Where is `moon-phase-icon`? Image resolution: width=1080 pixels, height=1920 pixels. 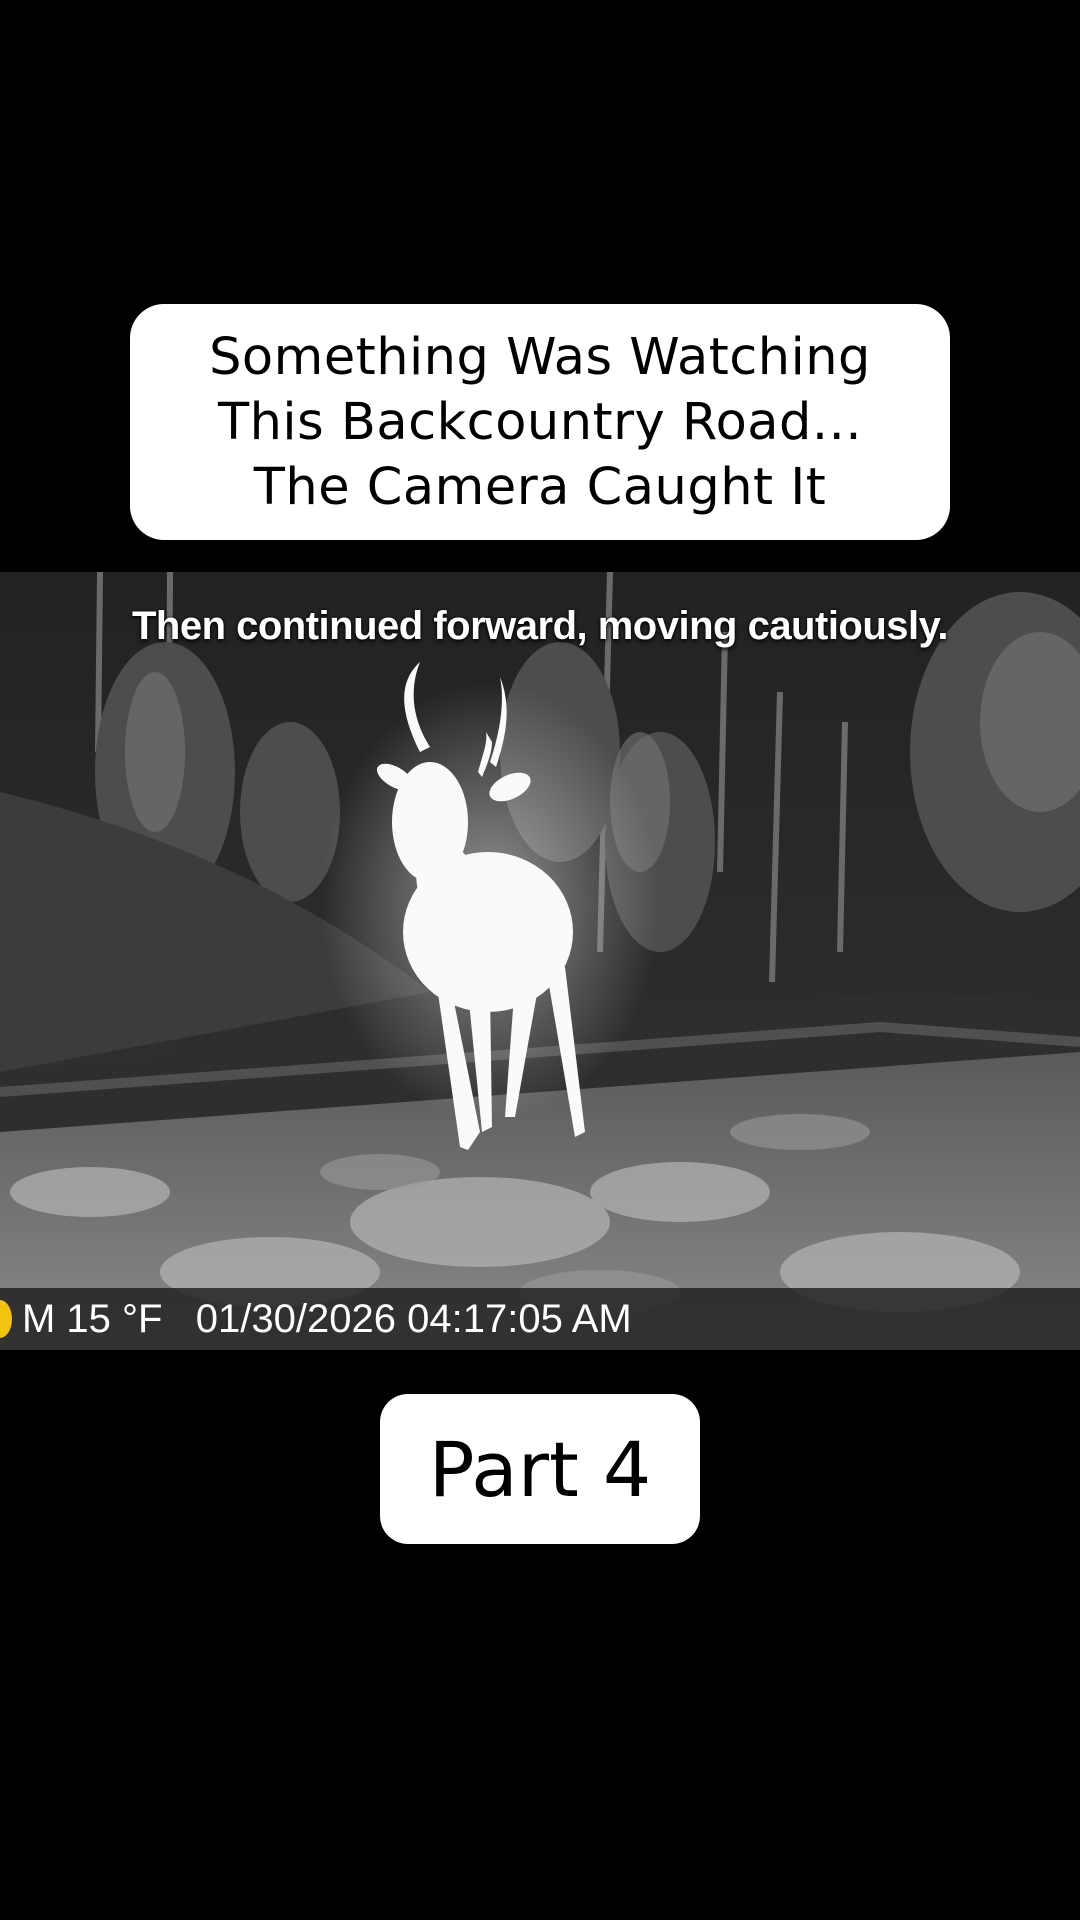 moon-phase-icon is located at coordinates (6, 1319).